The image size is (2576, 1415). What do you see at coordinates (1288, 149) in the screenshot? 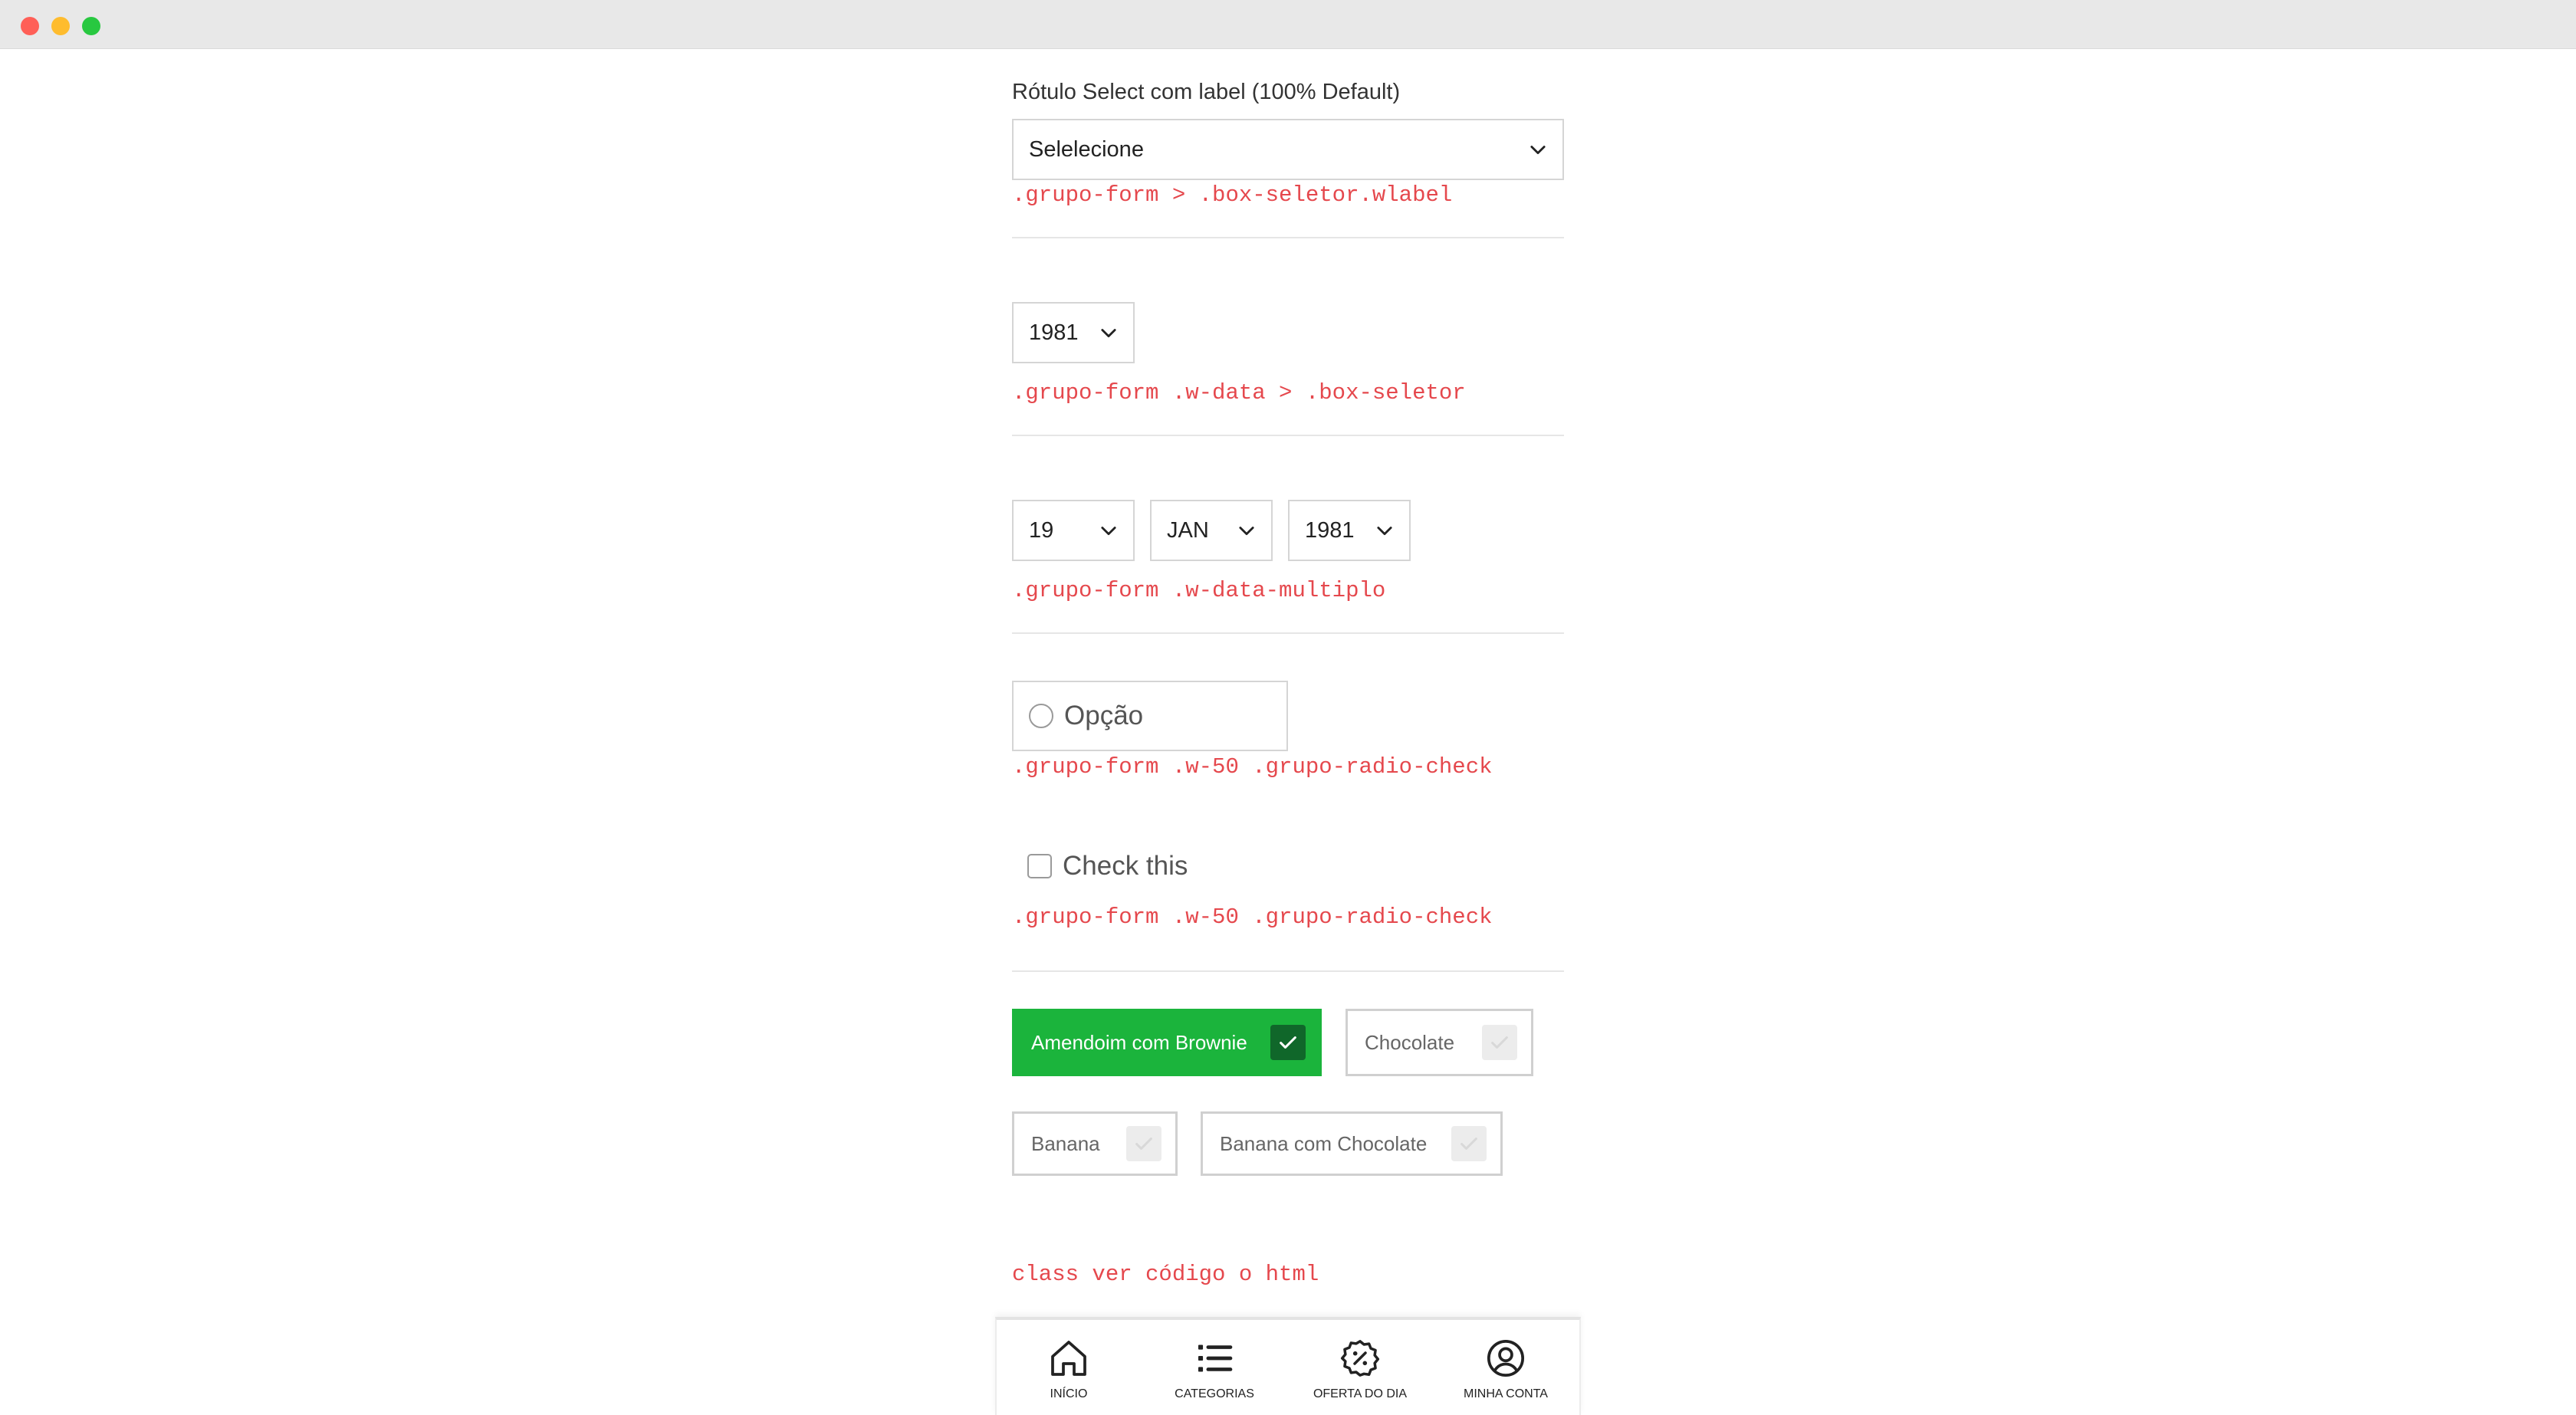
I see `select-dropdown: Selelecione` at bounding box center [1288, 149].